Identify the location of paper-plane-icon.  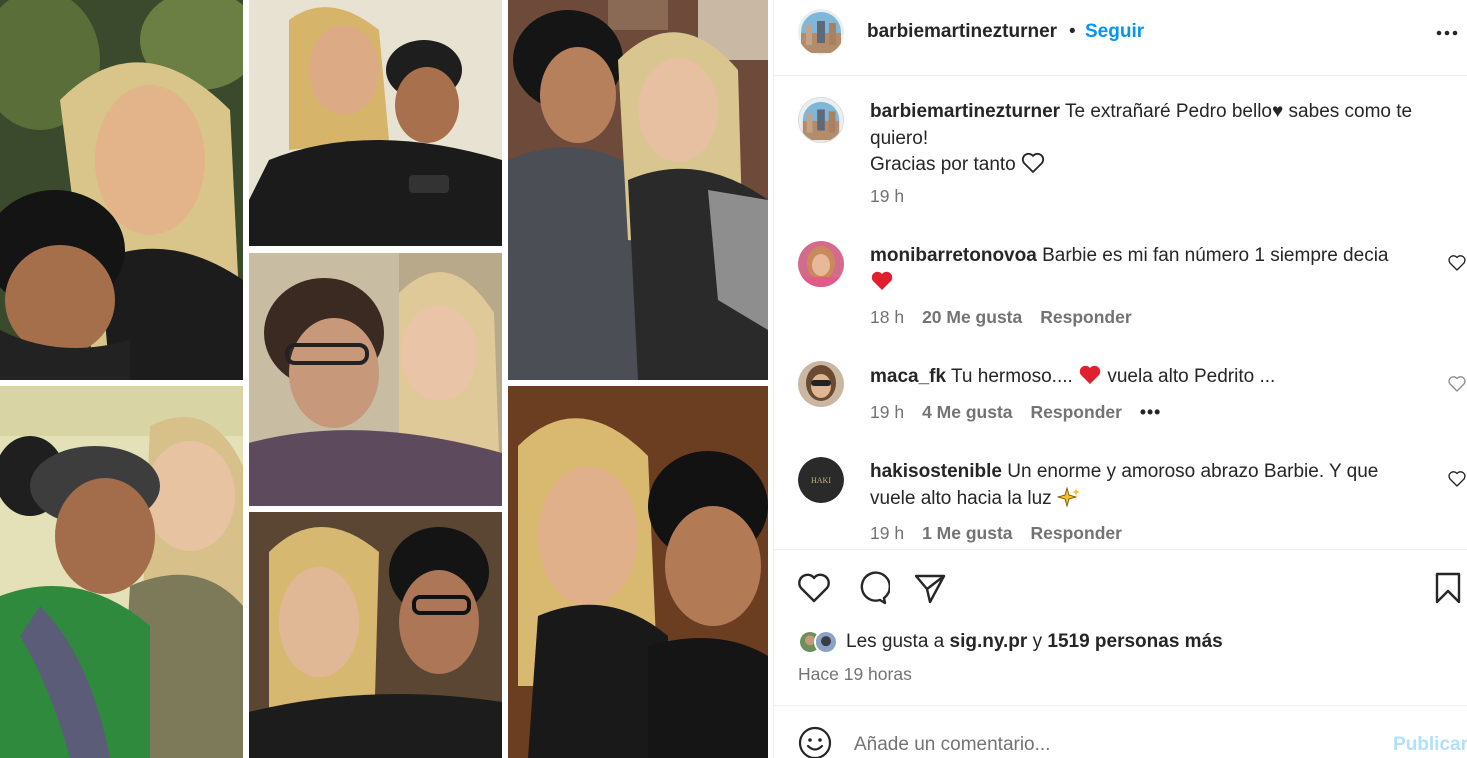
(930, 588).